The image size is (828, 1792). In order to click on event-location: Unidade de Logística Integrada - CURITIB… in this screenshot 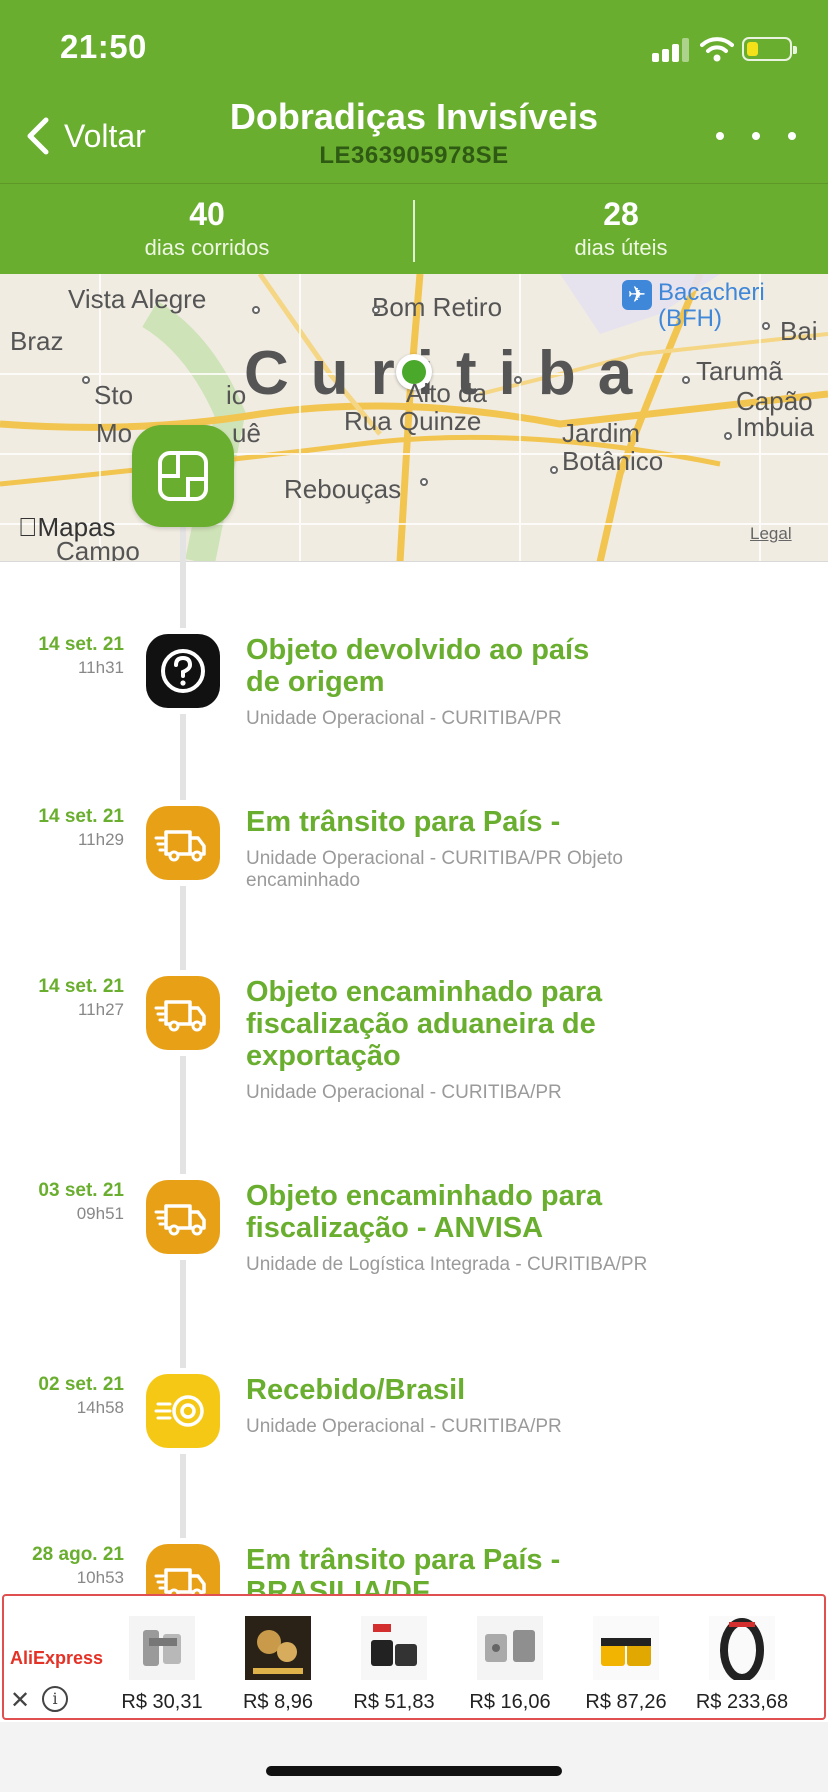, I will do `click(496, 1265)`.